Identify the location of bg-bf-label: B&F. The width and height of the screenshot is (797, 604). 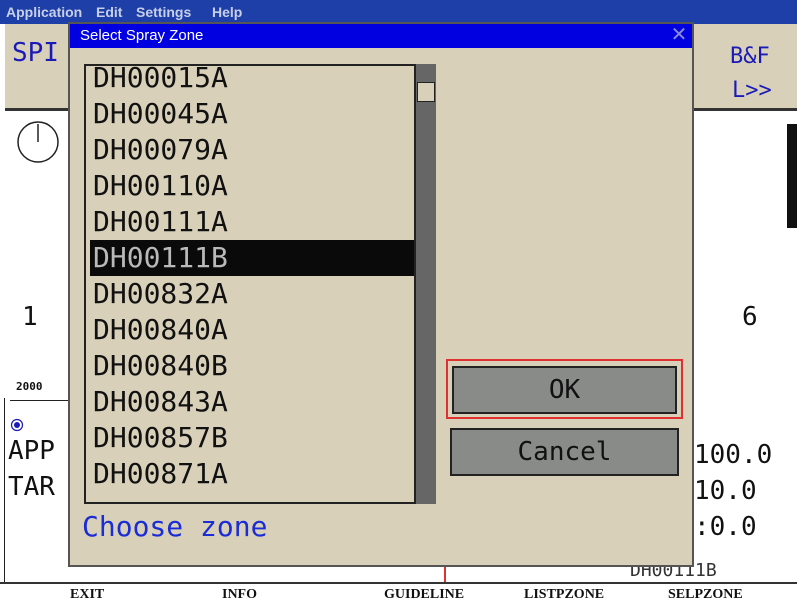
(750, 56).